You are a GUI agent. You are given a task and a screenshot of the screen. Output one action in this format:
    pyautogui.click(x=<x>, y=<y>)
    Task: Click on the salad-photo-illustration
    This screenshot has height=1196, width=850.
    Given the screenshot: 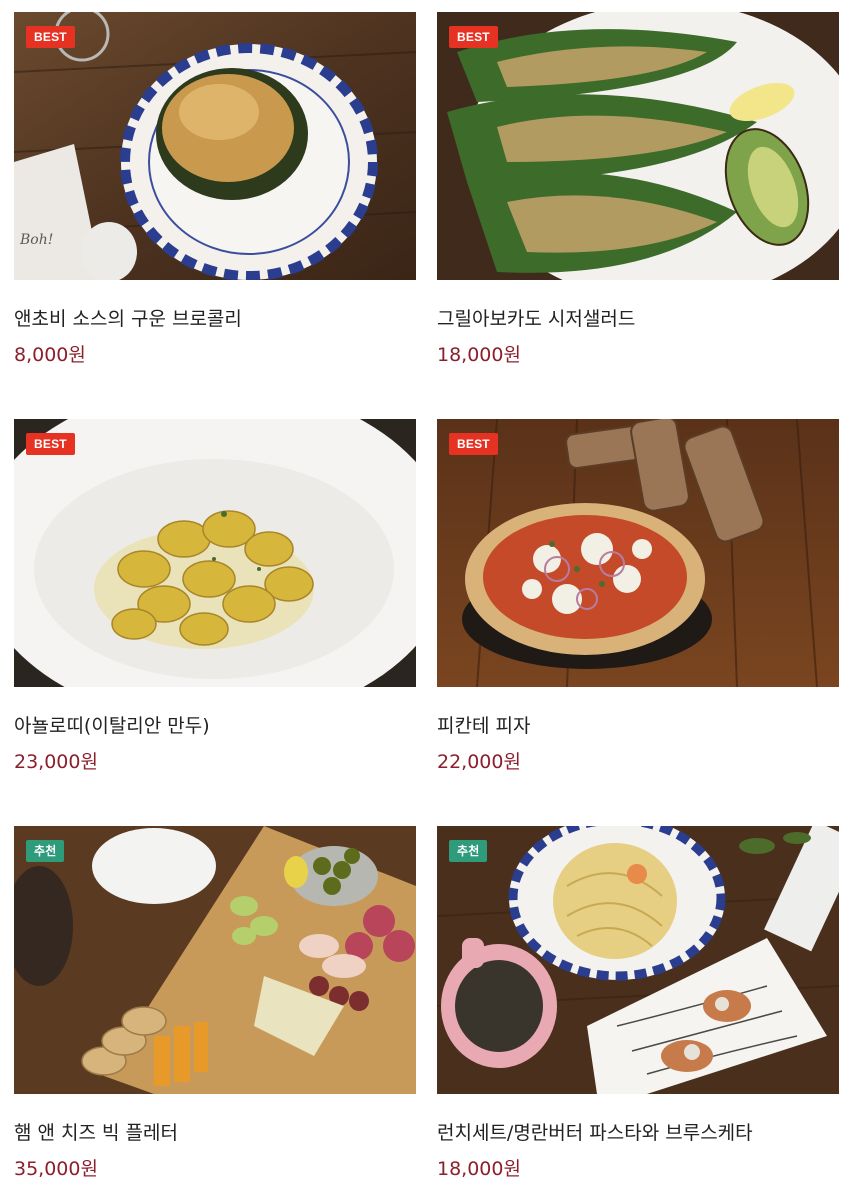 What is the action you would take?
    pyautogui.click(x=638, y=146)
    